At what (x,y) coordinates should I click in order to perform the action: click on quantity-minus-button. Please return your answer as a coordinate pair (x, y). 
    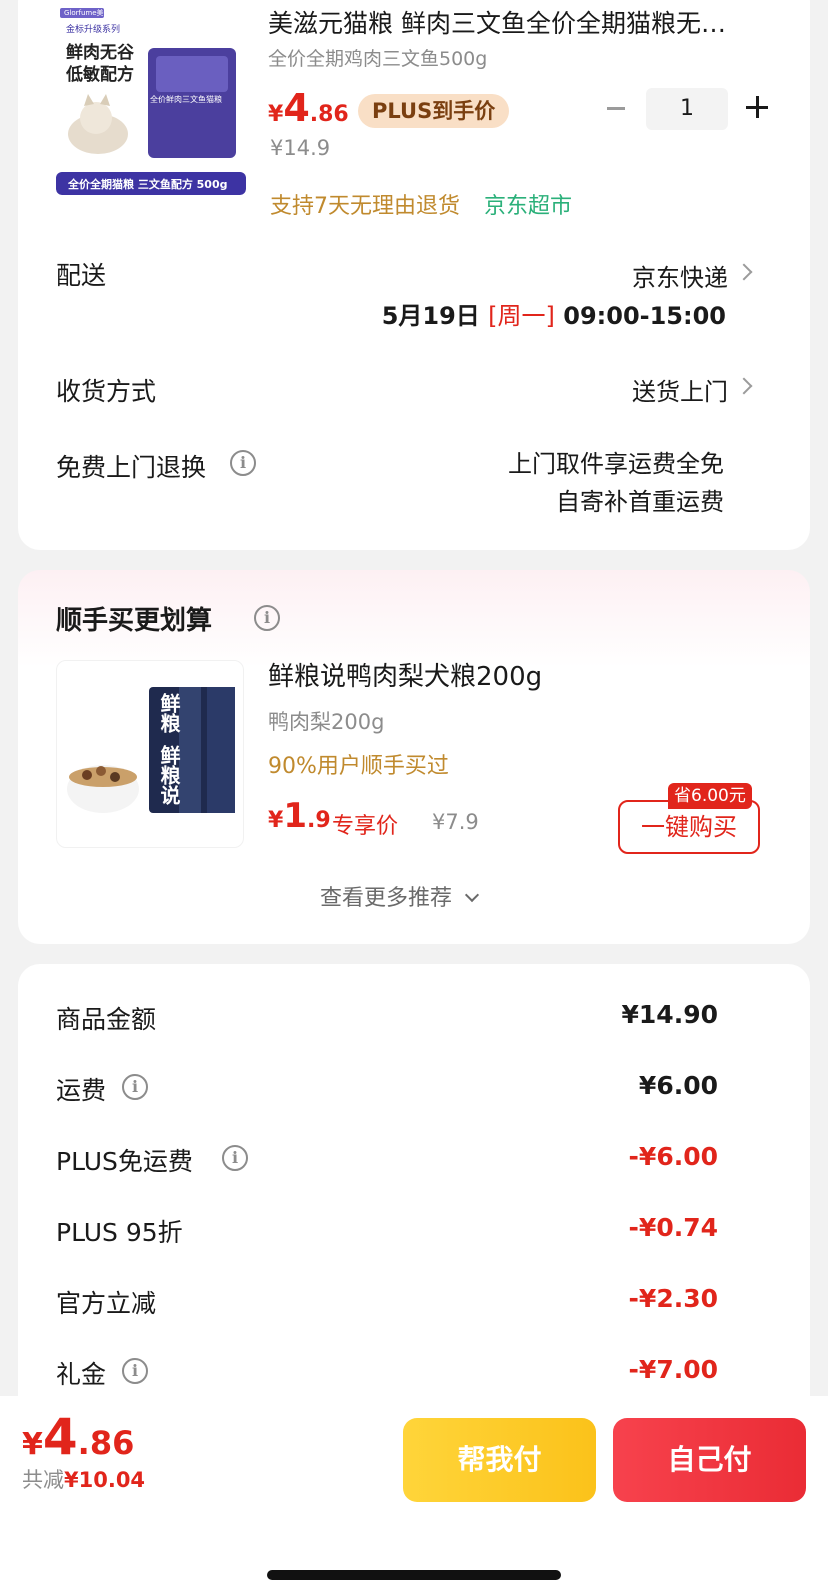
    Looking at the image, I should click on (617, 108).